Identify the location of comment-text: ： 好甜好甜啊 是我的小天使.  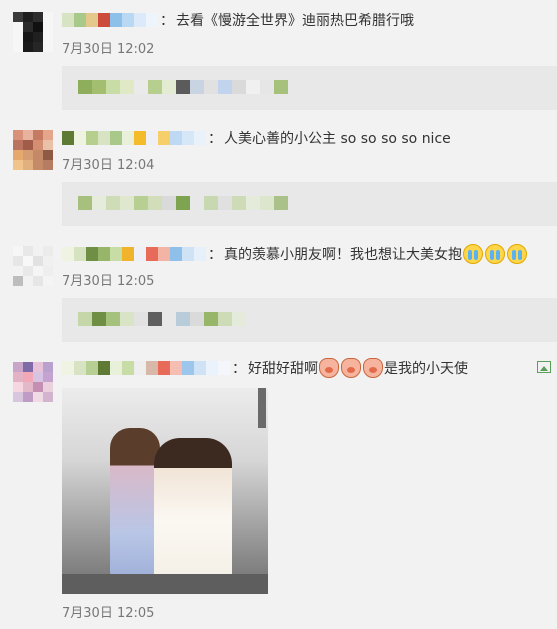
(265, 368).